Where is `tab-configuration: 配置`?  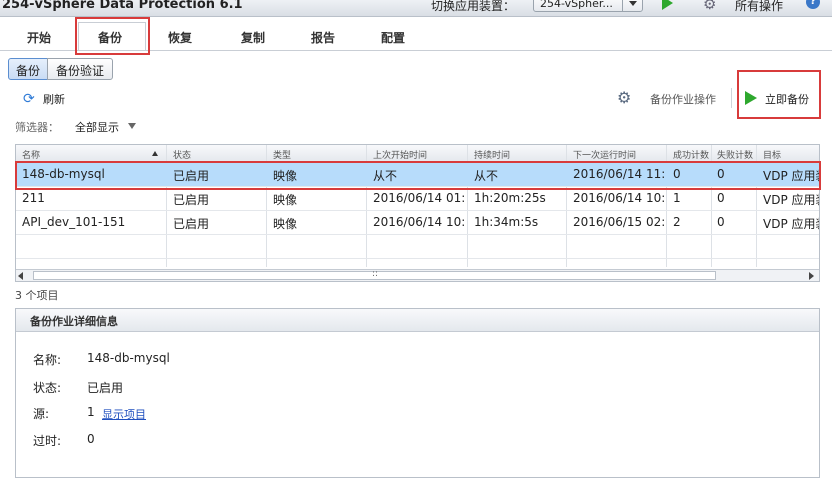 tab-configuration: 配置 is located at coordinates (393, 37).